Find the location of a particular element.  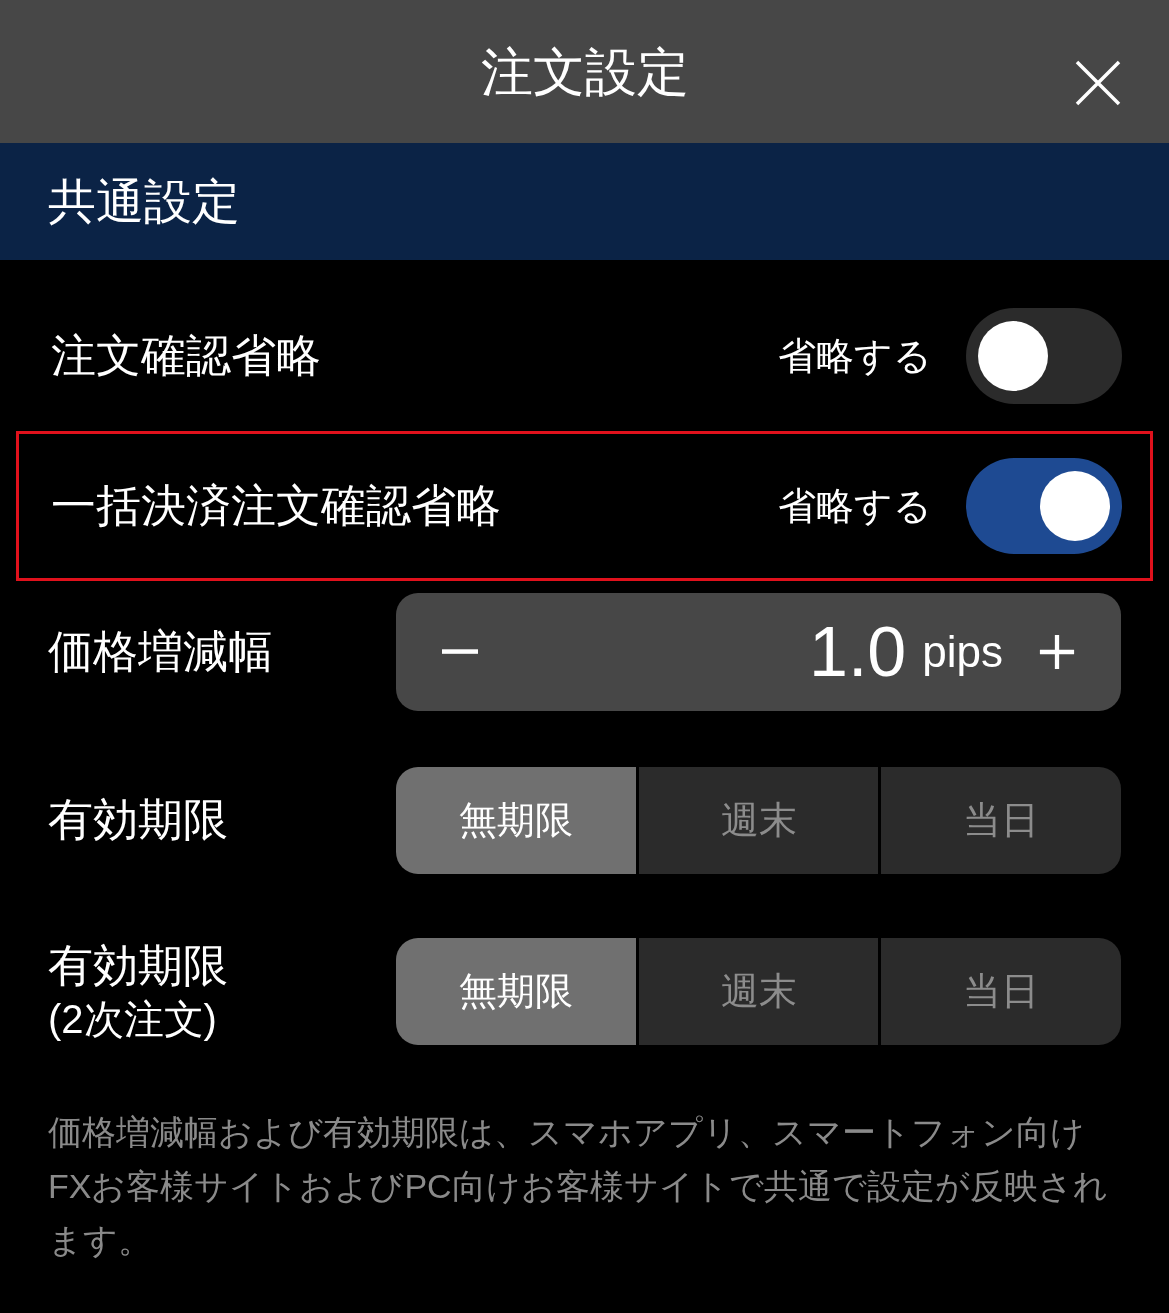

setting-label: 価格増減幅 is located at coordinates (161, 652).